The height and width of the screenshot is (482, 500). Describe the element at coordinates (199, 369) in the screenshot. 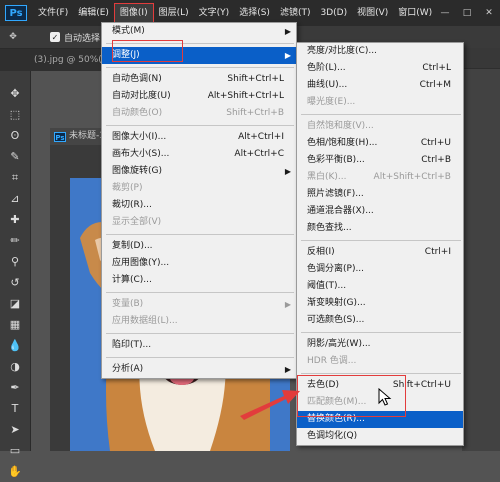

I see `image-menu-item: 分析(A) ▶` at that location.